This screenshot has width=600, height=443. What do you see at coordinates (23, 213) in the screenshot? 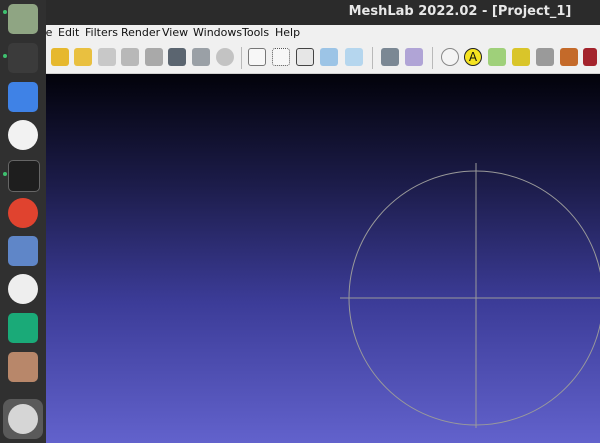
I see `chrome-icon` at bounding box center [23, 213].